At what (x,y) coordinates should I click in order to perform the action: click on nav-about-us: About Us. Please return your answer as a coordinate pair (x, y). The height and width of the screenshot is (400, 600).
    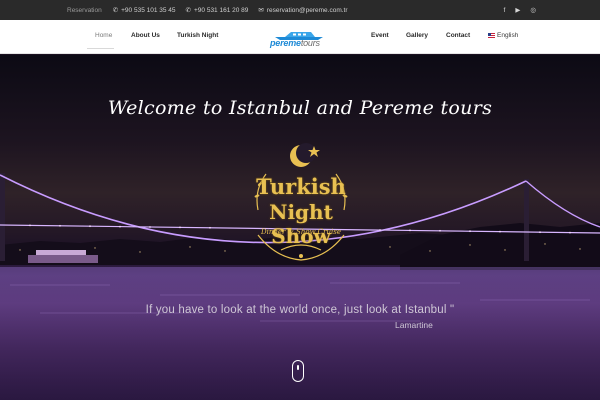
    Looking at the image, I should click on (145, 35).